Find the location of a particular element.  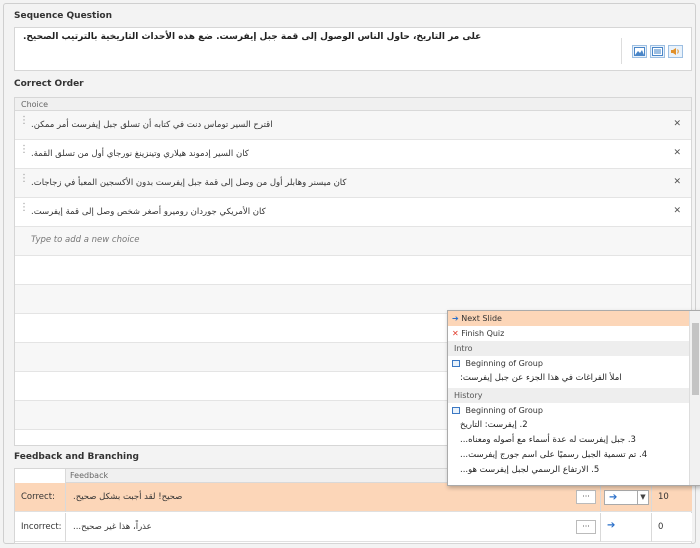

branch-cell: ➔ is located at coordinates (625, 527).